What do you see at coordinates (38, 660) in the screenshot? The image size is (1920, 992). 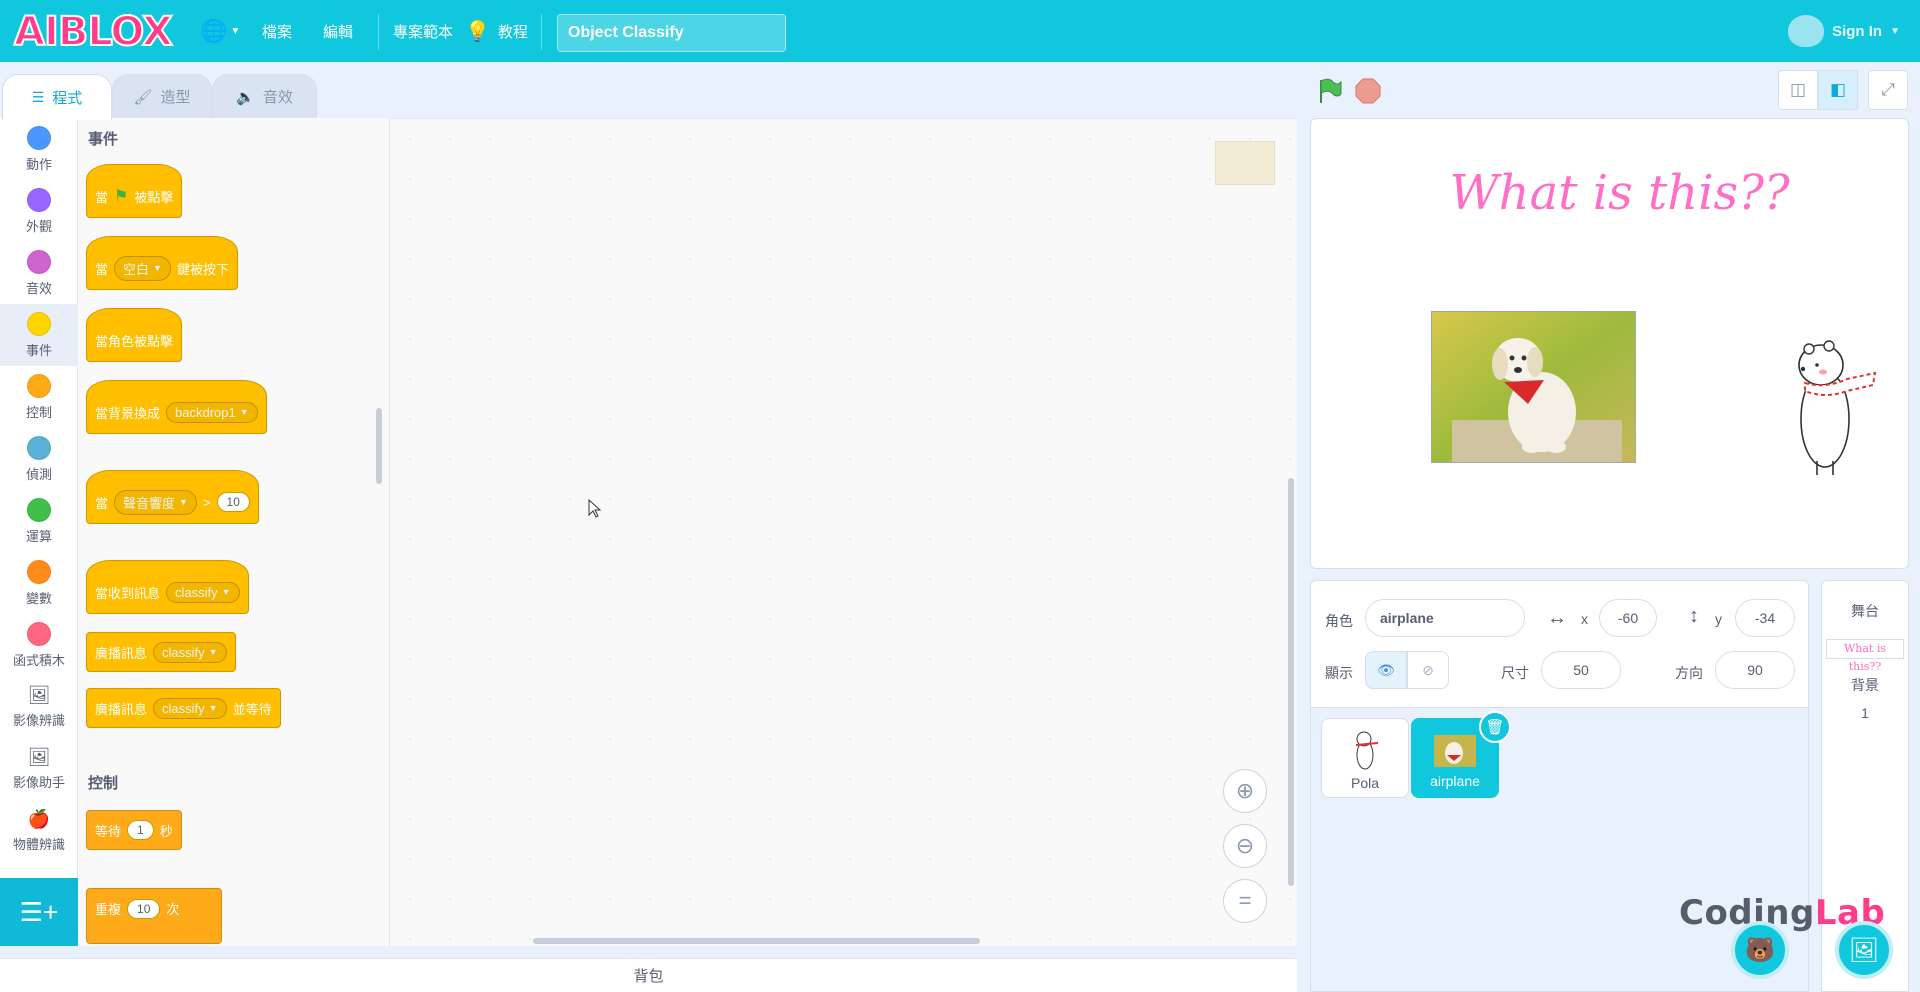 I see `category-label: 函式積木` at bounding box center [38, 660].